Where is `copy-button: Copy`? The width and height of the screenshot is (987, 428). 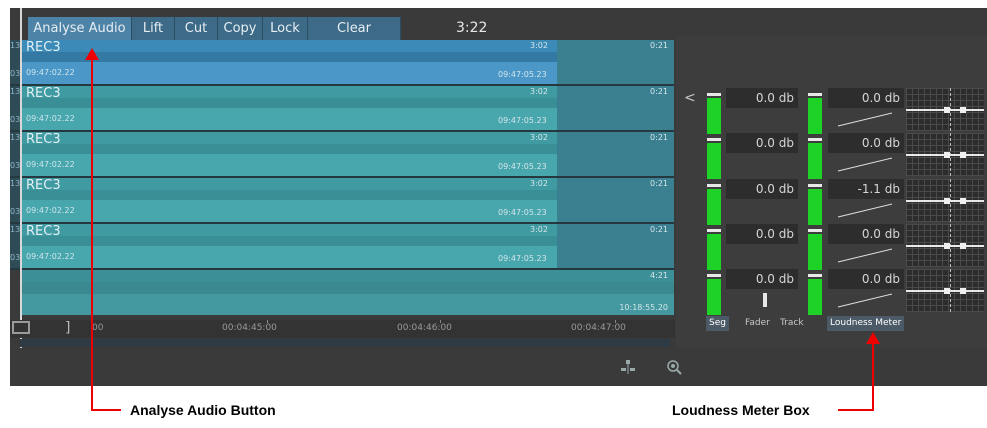
copy-button: Copy is located at coordinates (240, 28).